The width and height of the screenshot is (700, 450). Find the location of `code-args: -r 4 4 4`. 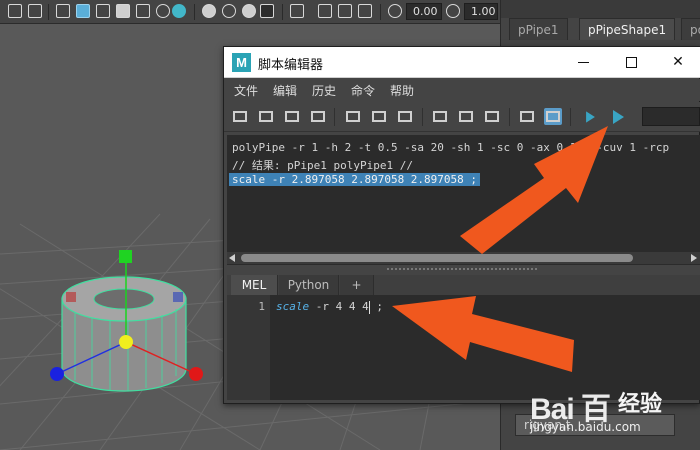

code-args: -r 4 4 4 is located at coordinates (339, 306).